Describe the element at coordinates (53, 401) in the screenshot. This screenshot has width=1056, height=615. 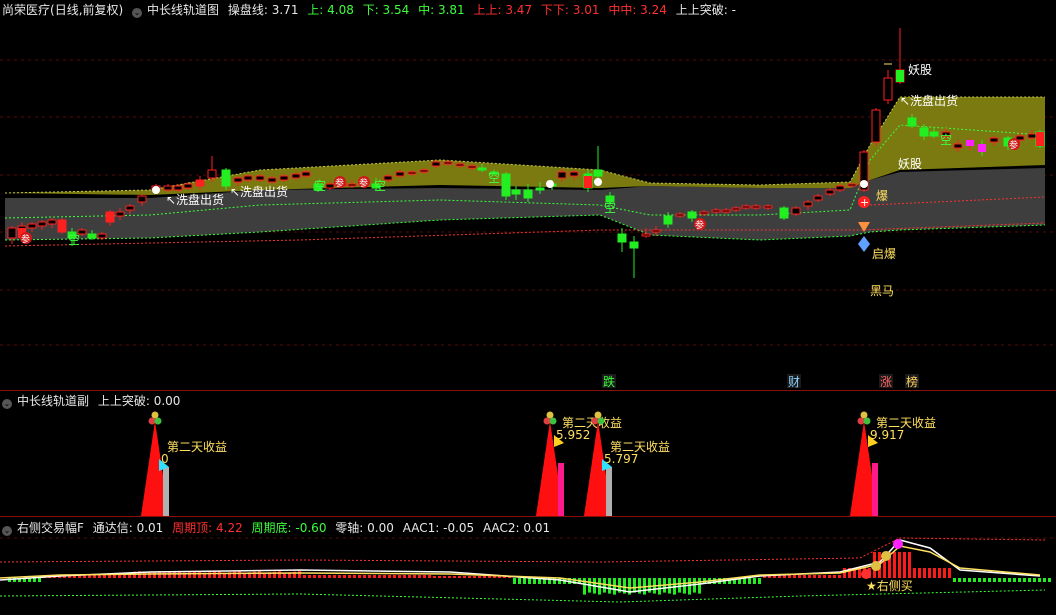
I see `sub-indicator-name: 中长线轨道副` at that location.